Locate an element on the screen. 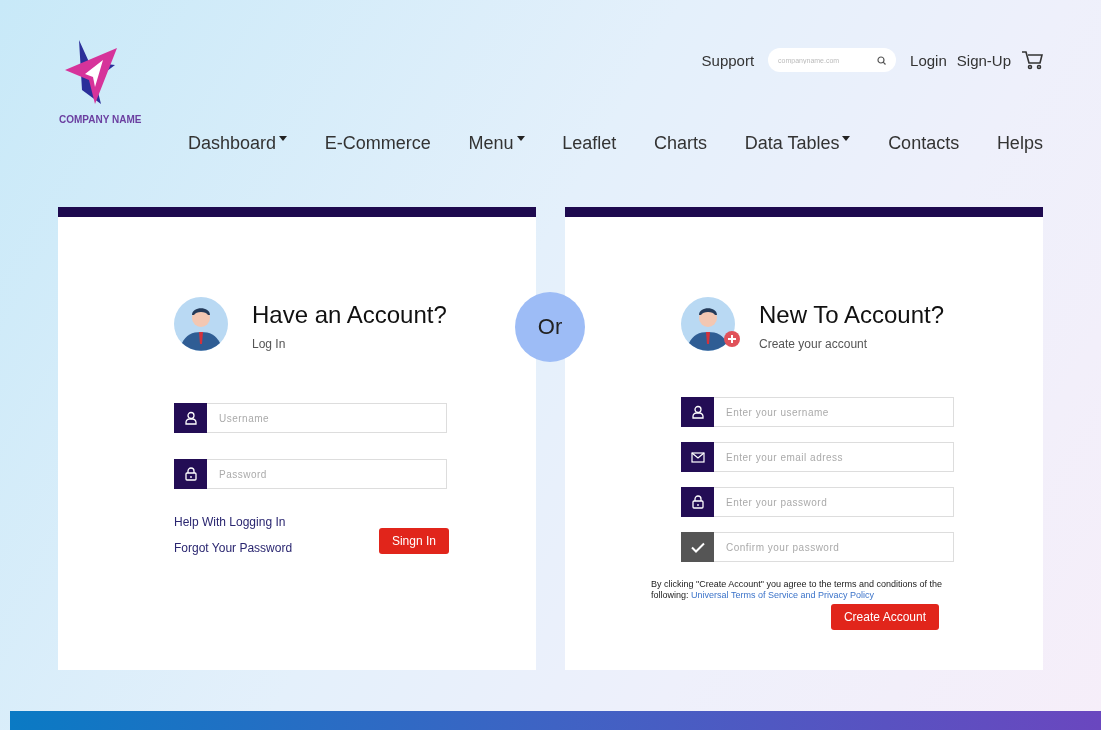 The height and width of the screenshot is (730, 1101). envelope-icon is located at coordinates (697, 457).